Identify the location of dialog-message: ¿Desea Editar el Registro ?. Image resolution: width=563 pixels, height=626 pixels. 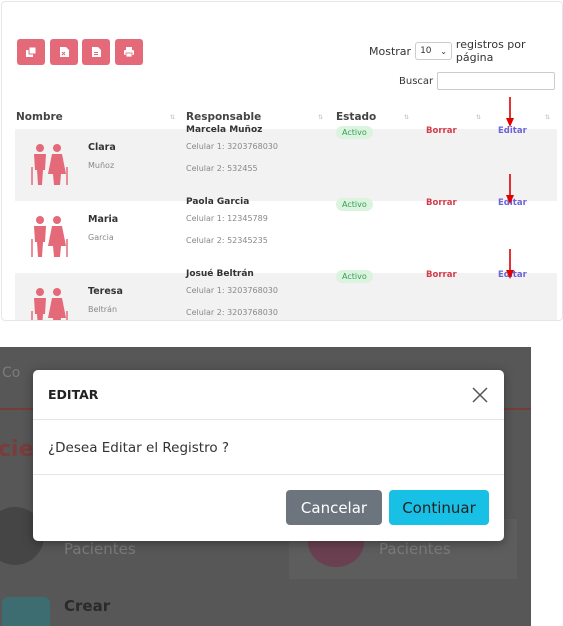
(139, 448).